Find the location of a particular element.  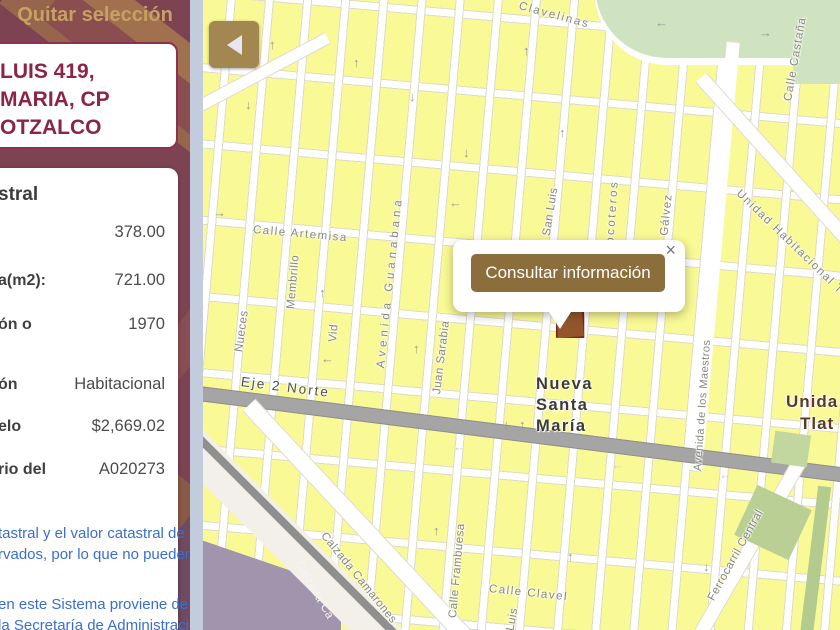

panel-heading: stral is located at coordinates (19, 194).